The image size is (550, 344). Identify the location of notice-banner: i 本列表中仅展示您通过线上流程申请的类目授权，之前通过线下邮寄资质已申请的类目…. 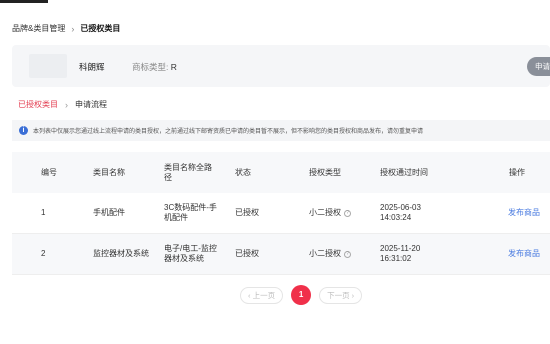
(281, 130).